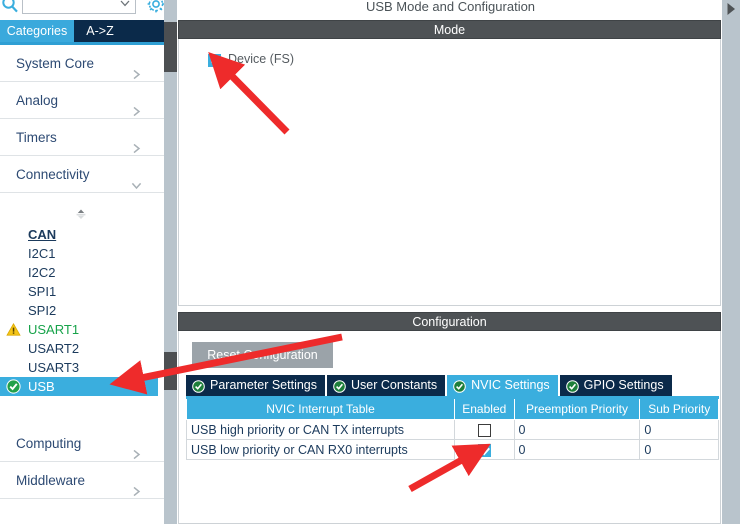 The width and height of the screenshot is (748, 524). Describe the element at coordinates (100, 31) in the screenshot. I see `tab-a-to-z: A->Z` at that location.